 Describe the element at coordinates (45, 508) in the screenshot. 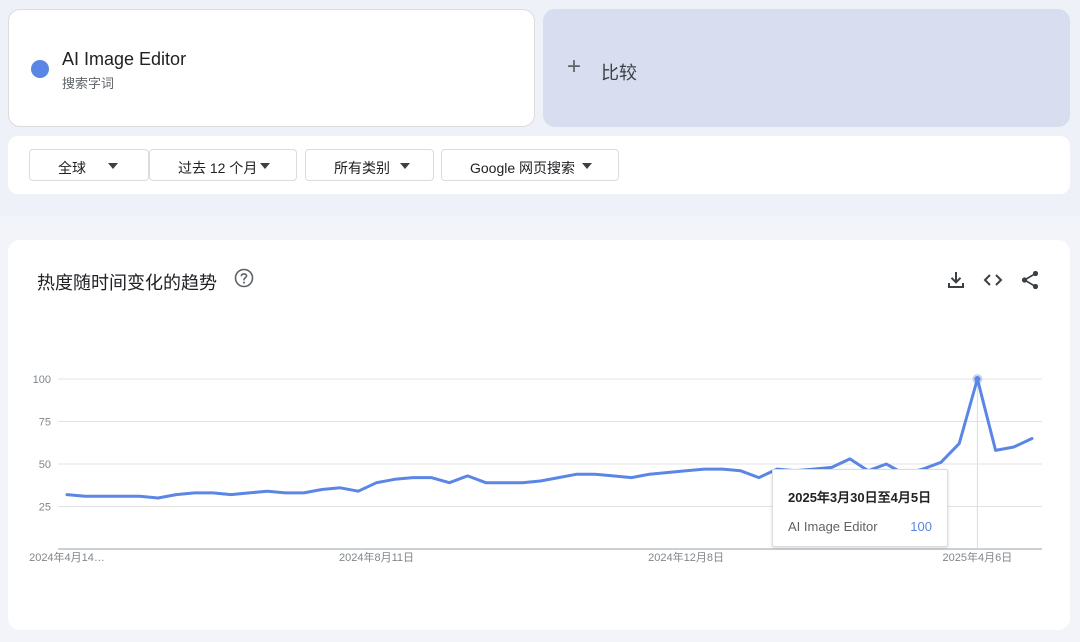

I see `y-tick-label: 25` at that location.